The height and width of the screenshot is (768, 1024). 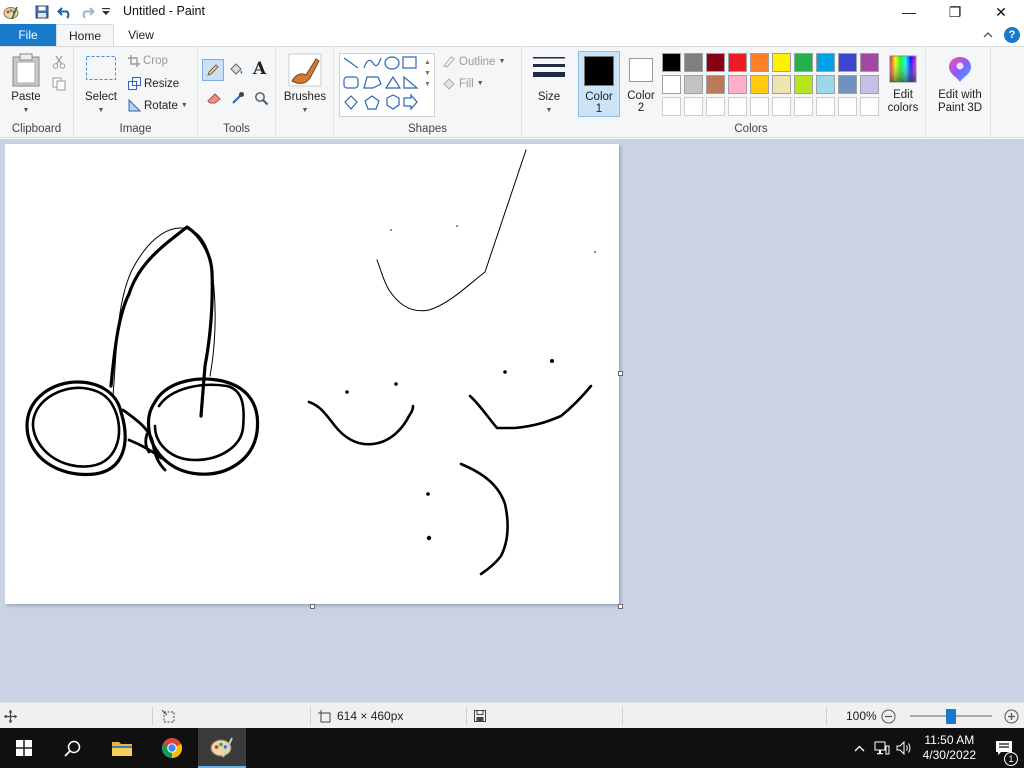 I want to click on redo-icon, so click(x=87, y=12).